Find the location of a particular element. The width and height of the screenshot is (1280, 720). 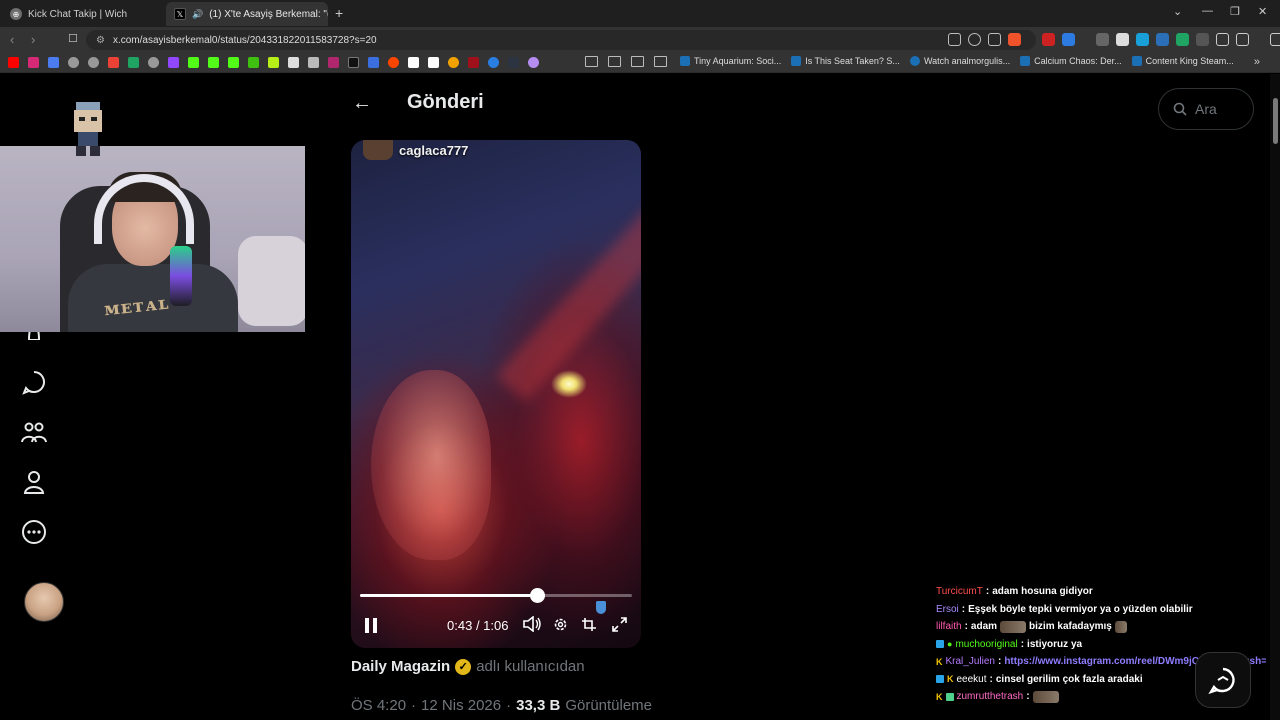

back-icon: ‹ is located at coordinates (12, 39).